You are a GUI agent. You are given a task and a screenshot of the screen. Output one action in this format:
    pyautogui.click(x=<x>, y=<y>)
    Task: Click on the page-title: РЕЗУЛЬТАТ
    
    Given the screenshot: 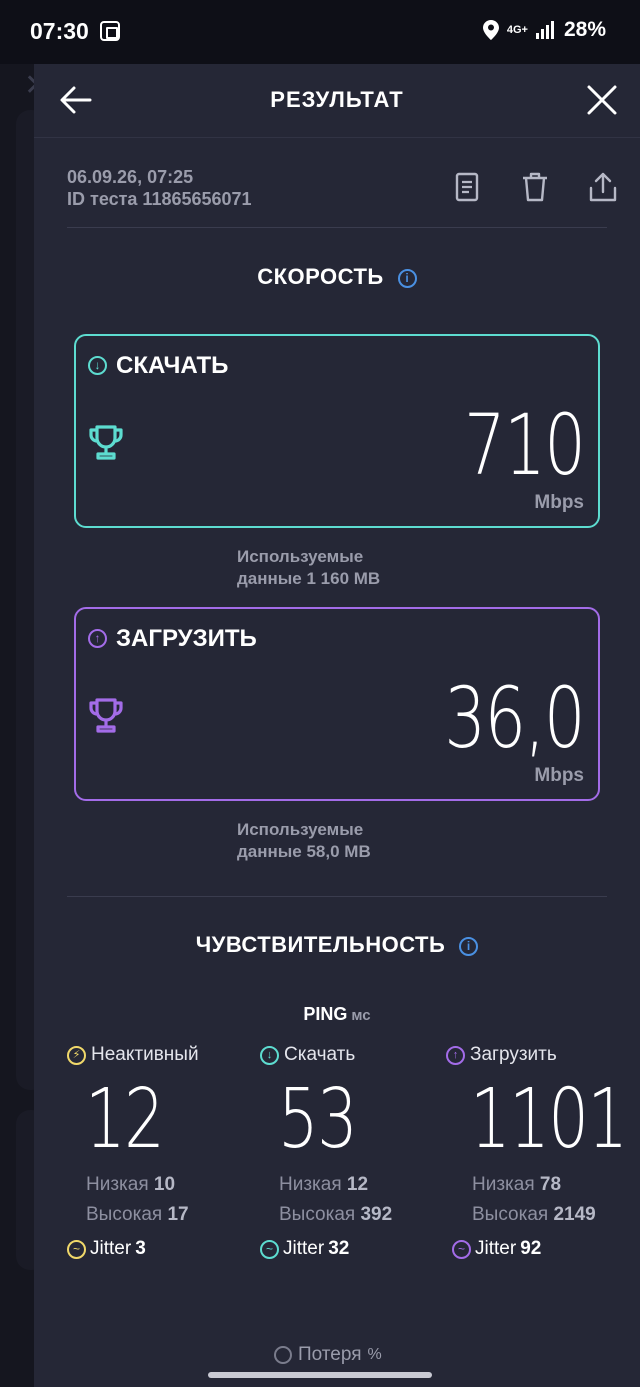 What is the action you would take?
    pyautogui.click(x=337, y=99)
    